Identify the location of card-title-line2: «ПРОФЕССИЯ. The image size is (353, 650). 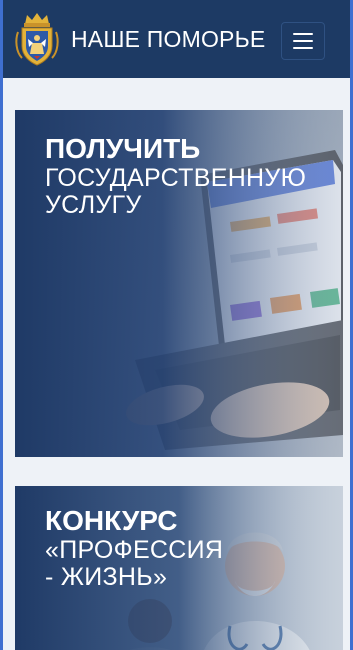
(134, 549).